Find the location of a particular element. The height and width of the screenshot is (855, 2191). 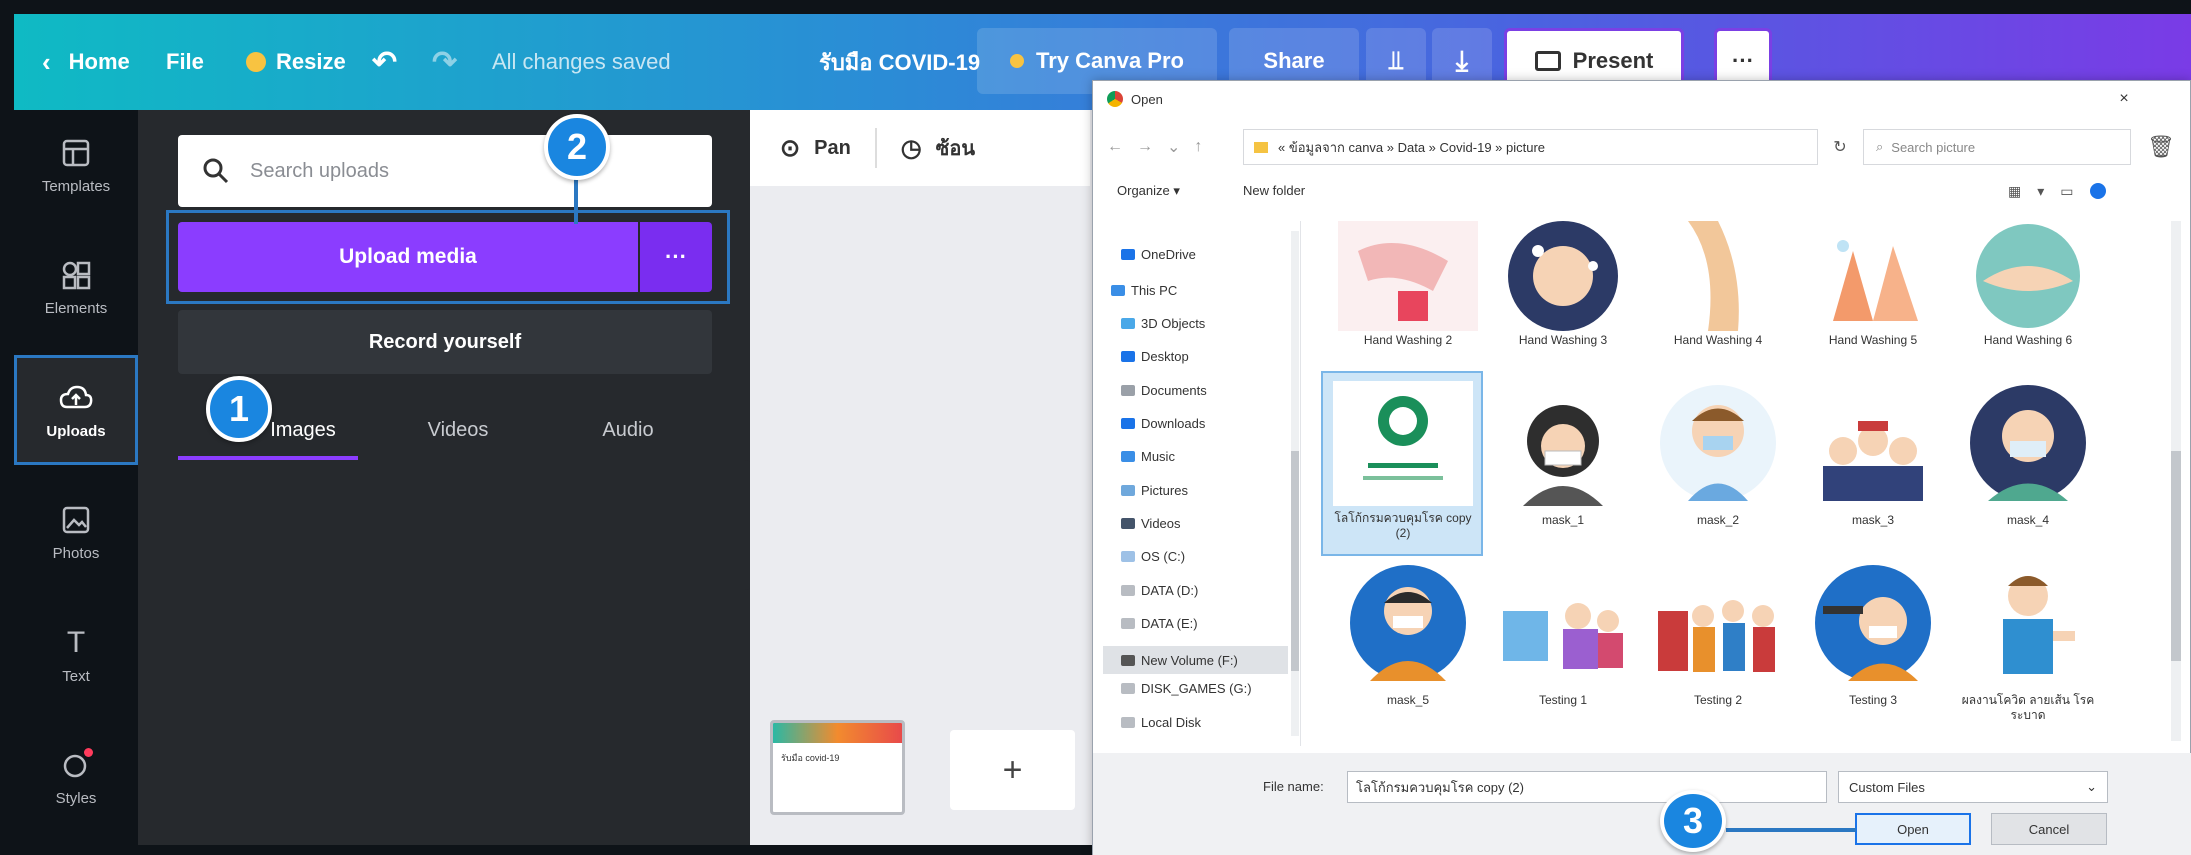

document-title: รับมือ COVID-19 is located at coordinates (899, 62).